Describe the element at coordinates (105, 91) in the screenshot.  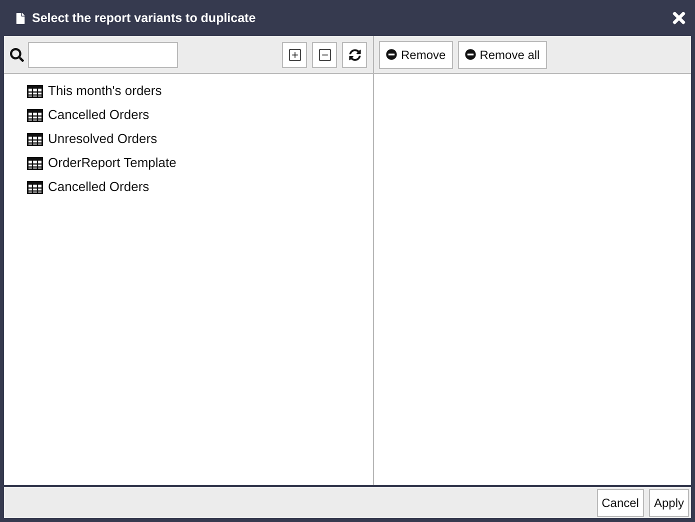
I see `report-item: This month's orders` at that location.